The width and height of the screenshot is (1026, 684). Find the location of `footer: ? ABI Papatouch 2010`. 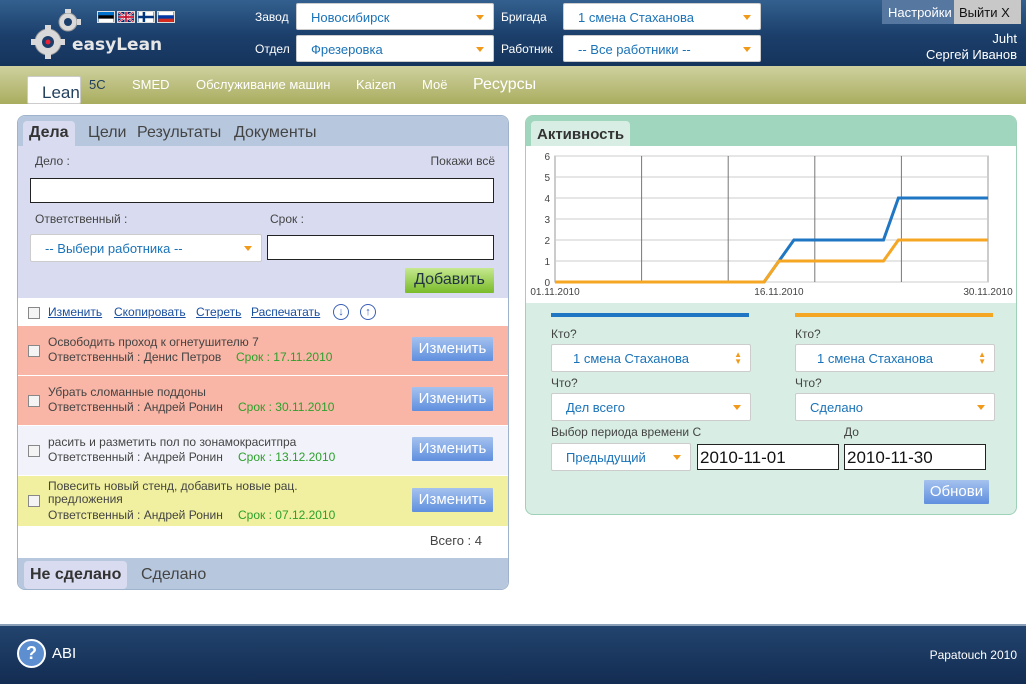

footer: ? ABI Papatouch 2010 is located at coordinates (513, 654).